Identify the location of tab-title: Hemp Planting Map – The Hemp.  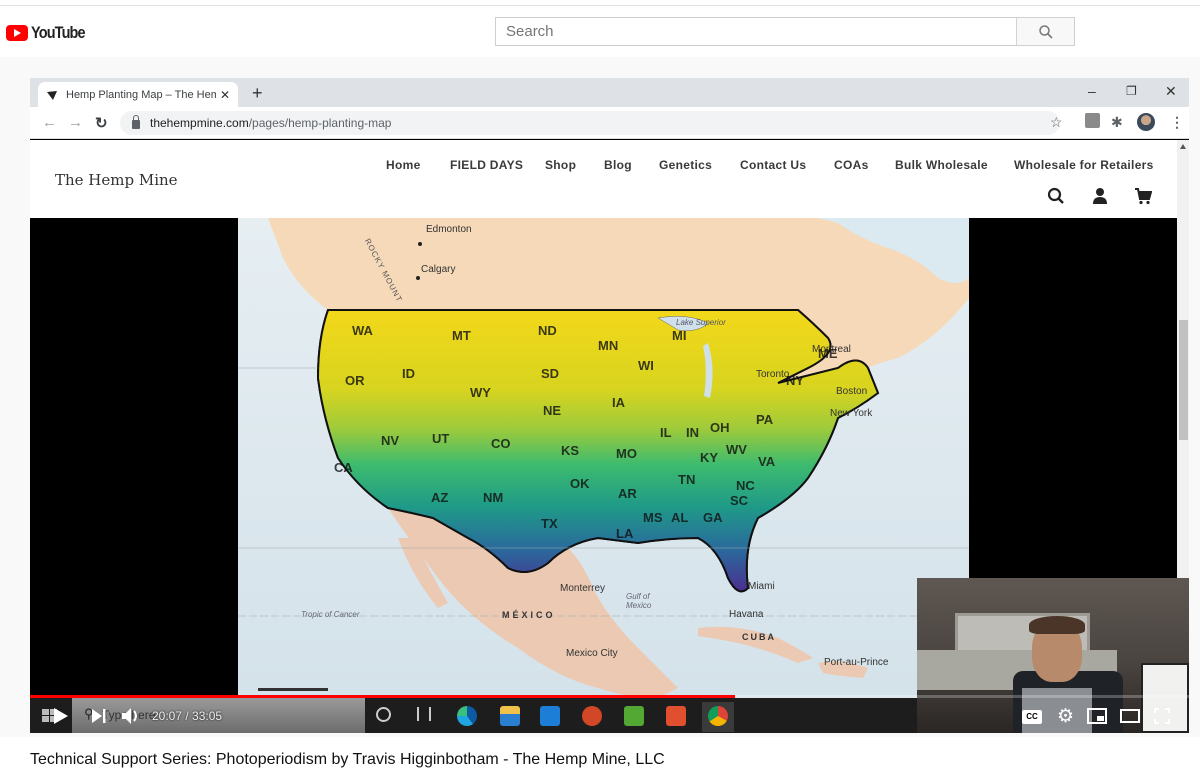
(141, 94).